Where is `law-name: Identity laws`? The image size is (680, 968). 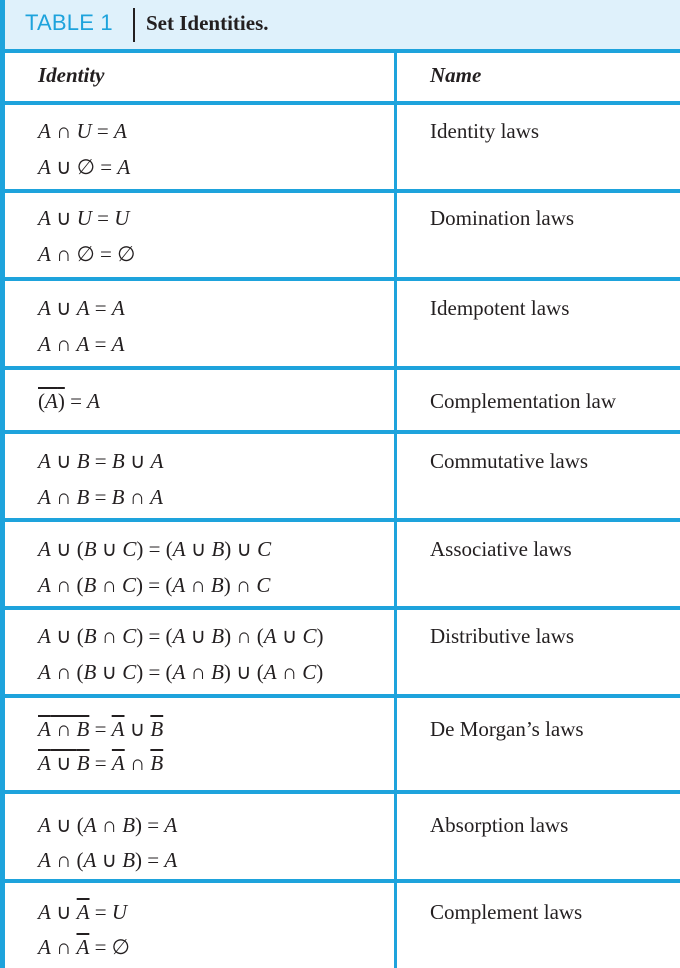
law-name: Identity laws is located at coordinates (485, 131).